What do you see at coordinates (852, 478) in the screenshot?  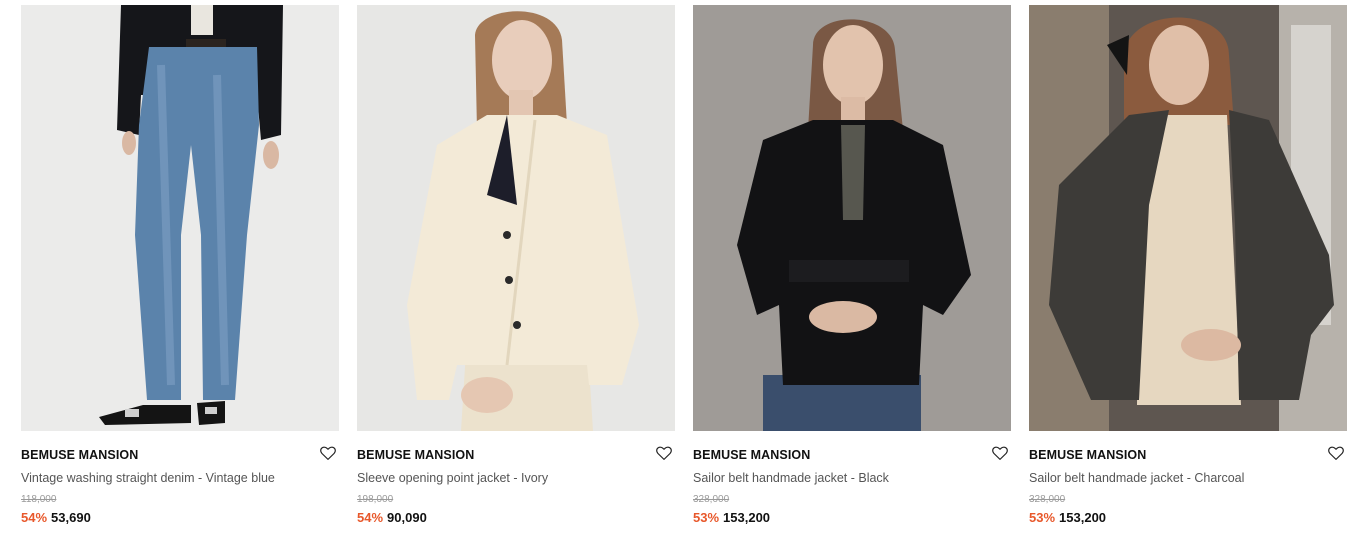 I see `product-name: Sailor belt handmade jacket - Black` at bounding box center [852, 478].